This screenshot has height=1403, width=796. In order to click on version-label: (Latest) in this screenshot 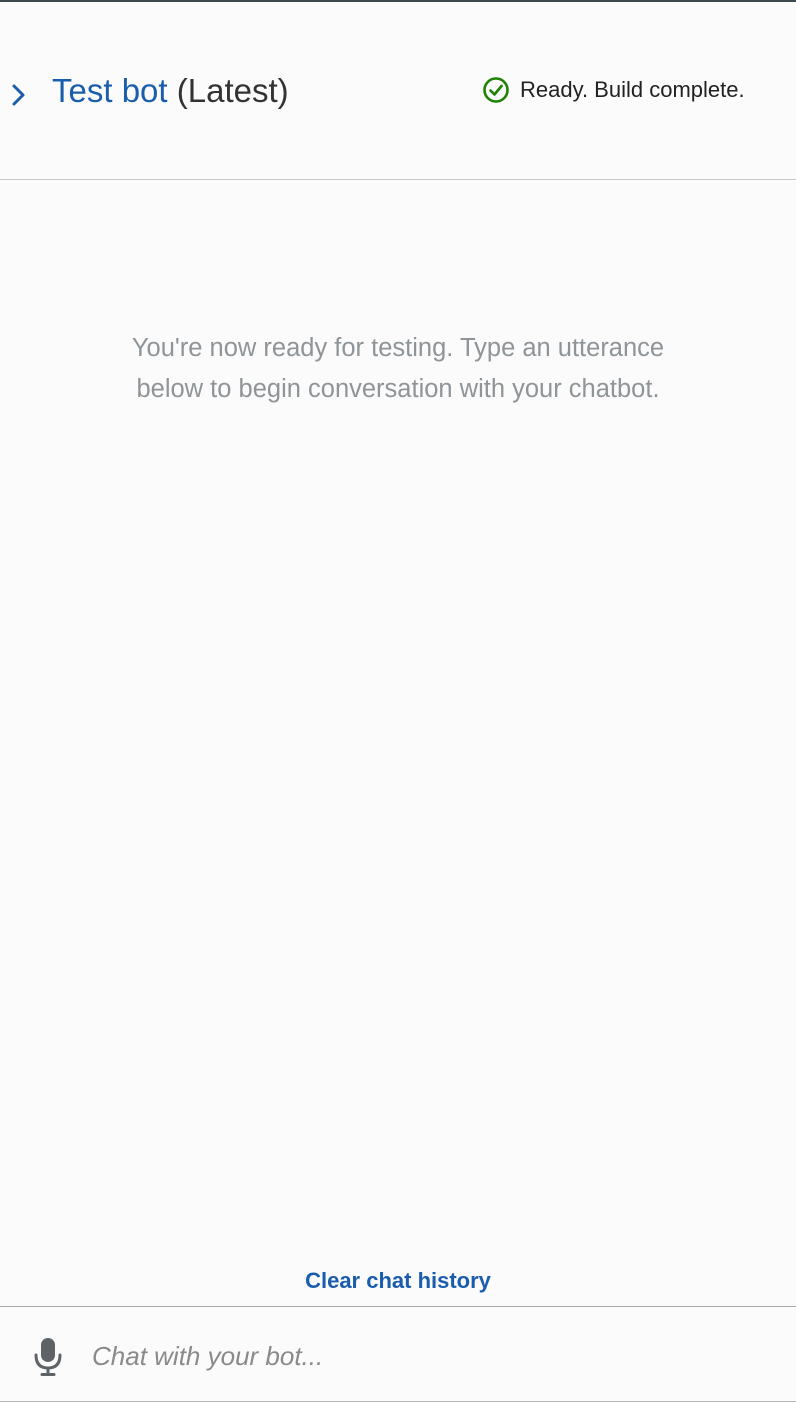, I will do `click(228, 90)`.